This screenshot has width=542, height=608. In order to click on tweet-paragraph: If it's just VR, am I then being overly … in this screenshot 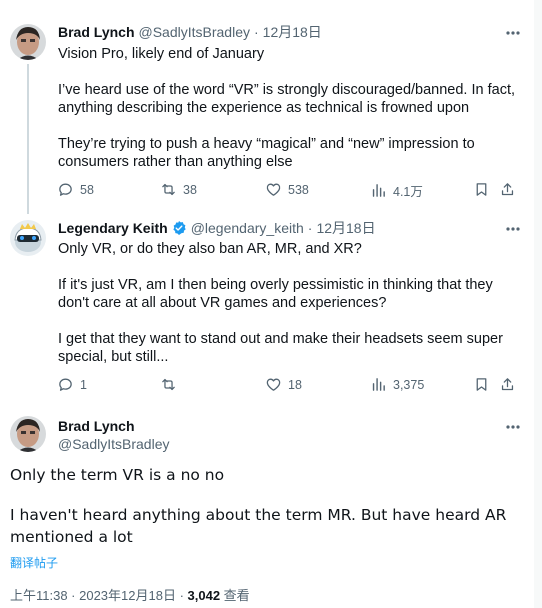, I will do `click(275, 294)`.